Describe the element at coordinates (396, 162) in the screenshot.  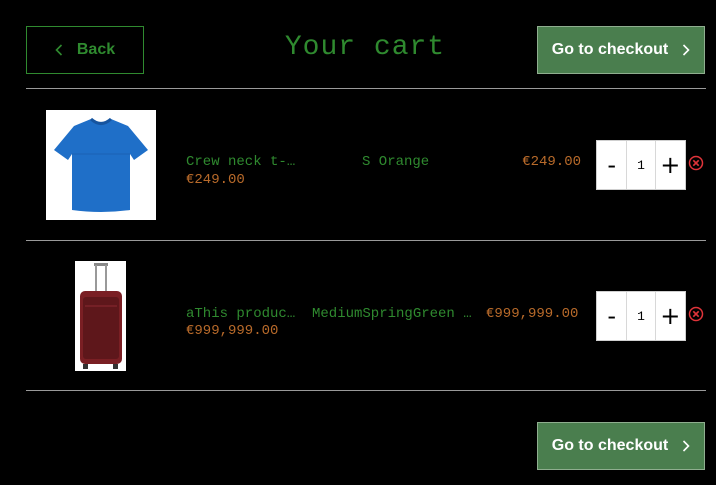
I see `product-variant: S Orange` at that location.